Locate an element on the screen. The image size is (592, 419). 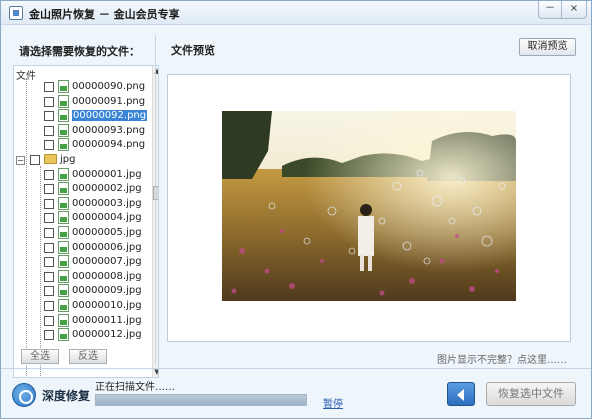
deep-repair-icon is located at coordinates (24, 395).